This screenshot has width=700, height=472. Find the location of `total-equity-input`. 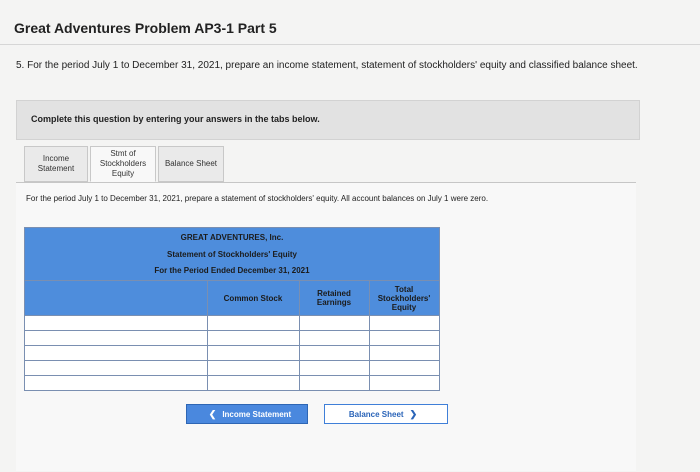

total-equity-input is located at coordinates (404, 386).